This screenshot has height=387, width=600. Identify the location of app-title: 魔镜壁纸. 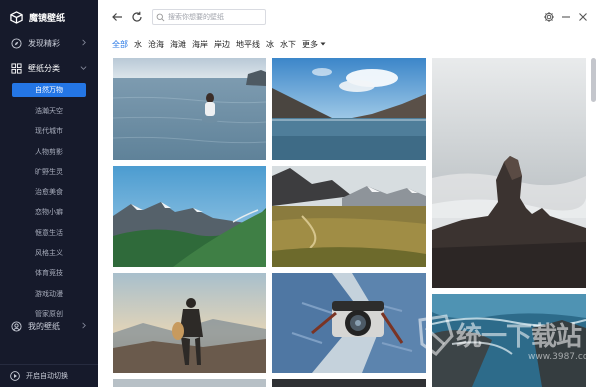
(47, 18).